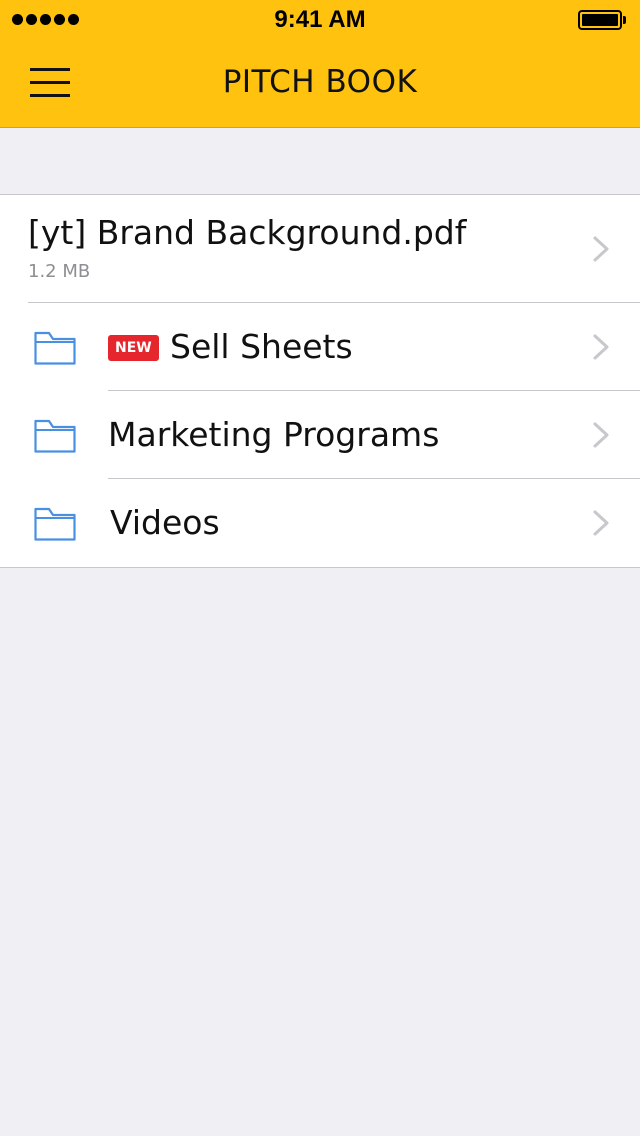  I want to click on folder-label: Sell Sheets, so click(261, 346).